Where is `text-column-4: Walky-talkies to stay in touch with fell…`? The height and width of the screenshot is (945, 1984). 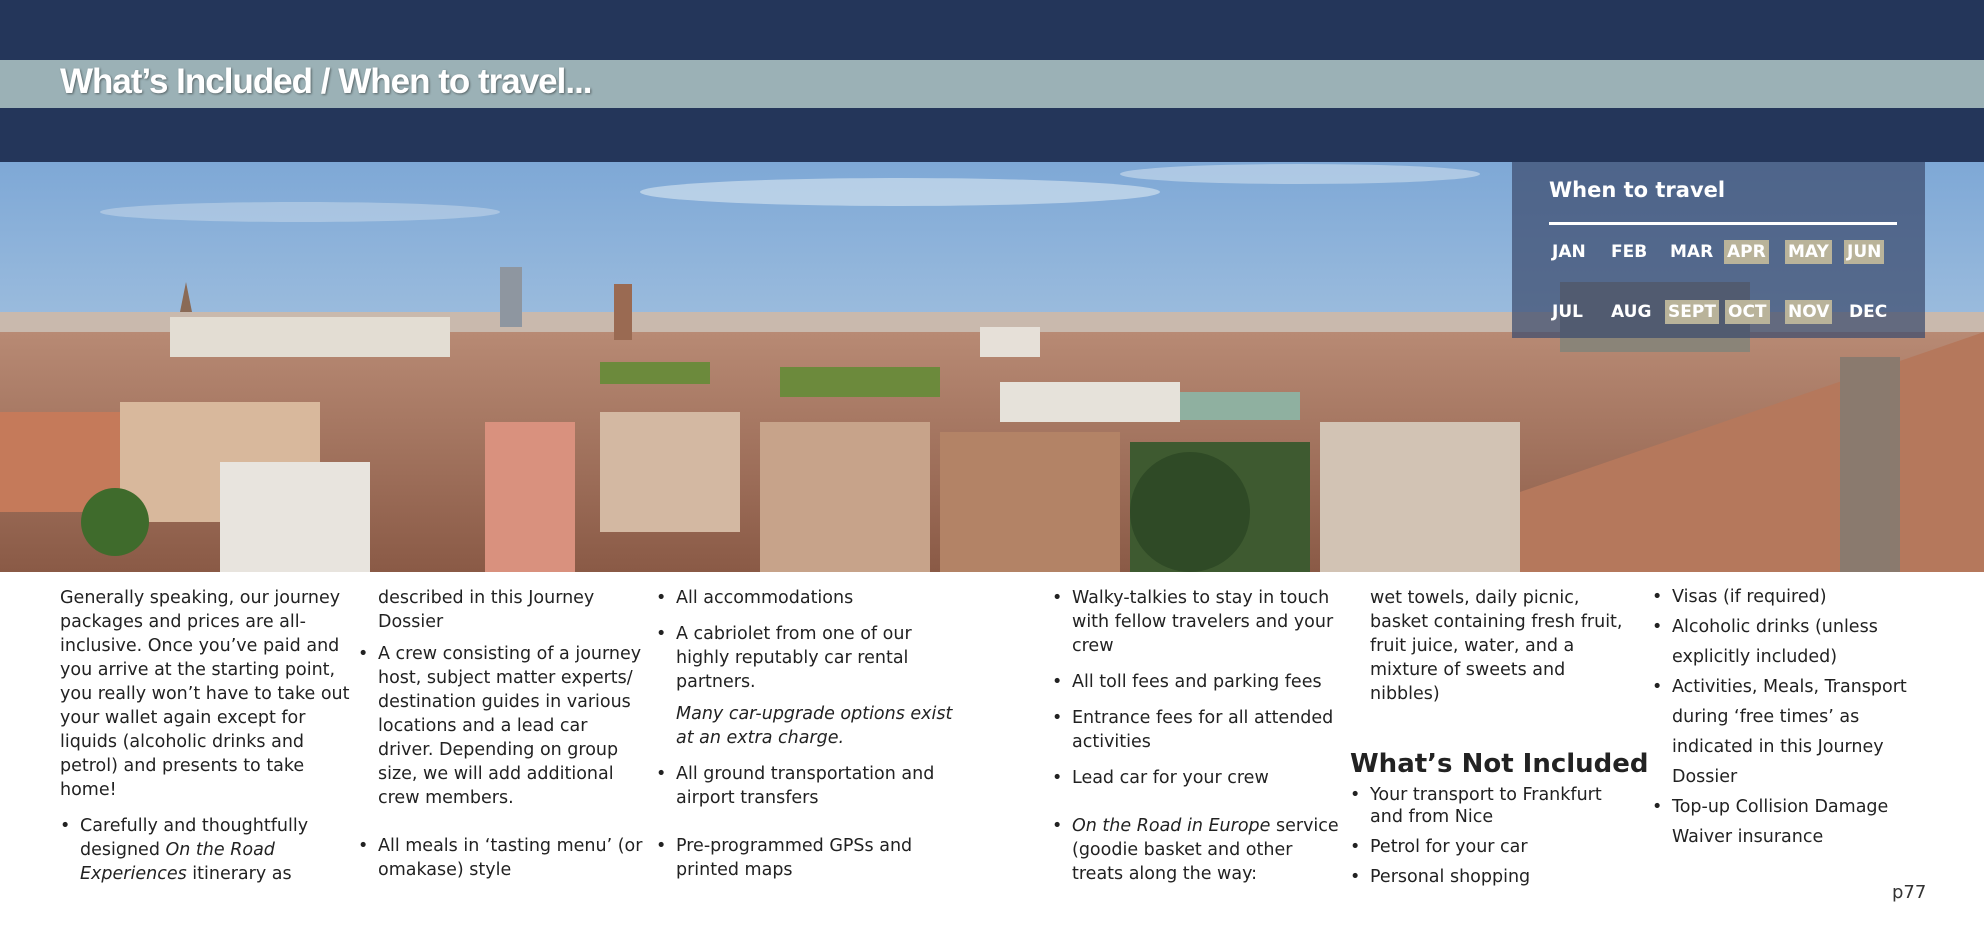 text-column-4: Walky-talkies to stay in touch with fell… is located at coordinates (1197, 736).